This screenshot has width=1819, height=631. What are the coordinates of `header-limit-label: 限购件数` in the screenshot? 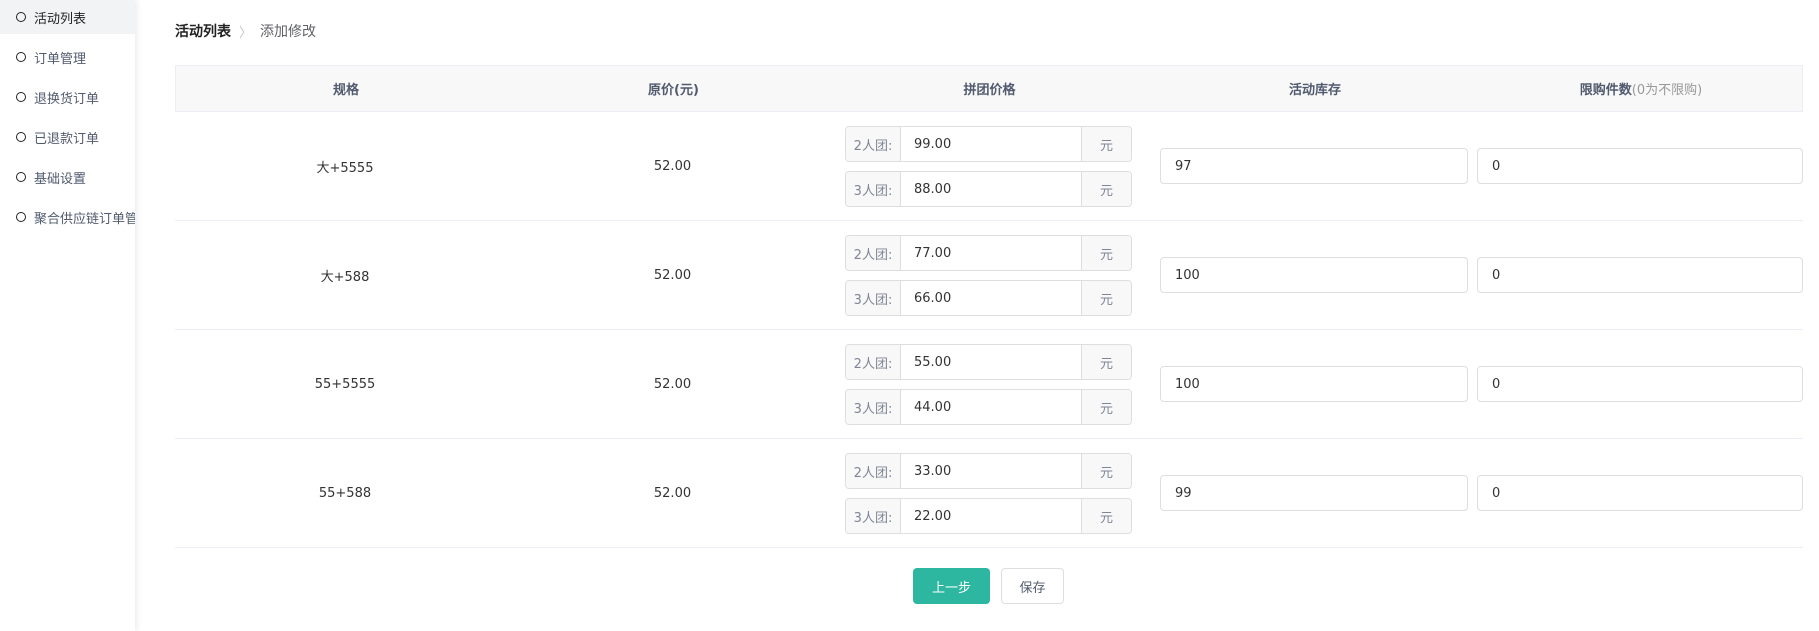 It's located at (1605, 90).